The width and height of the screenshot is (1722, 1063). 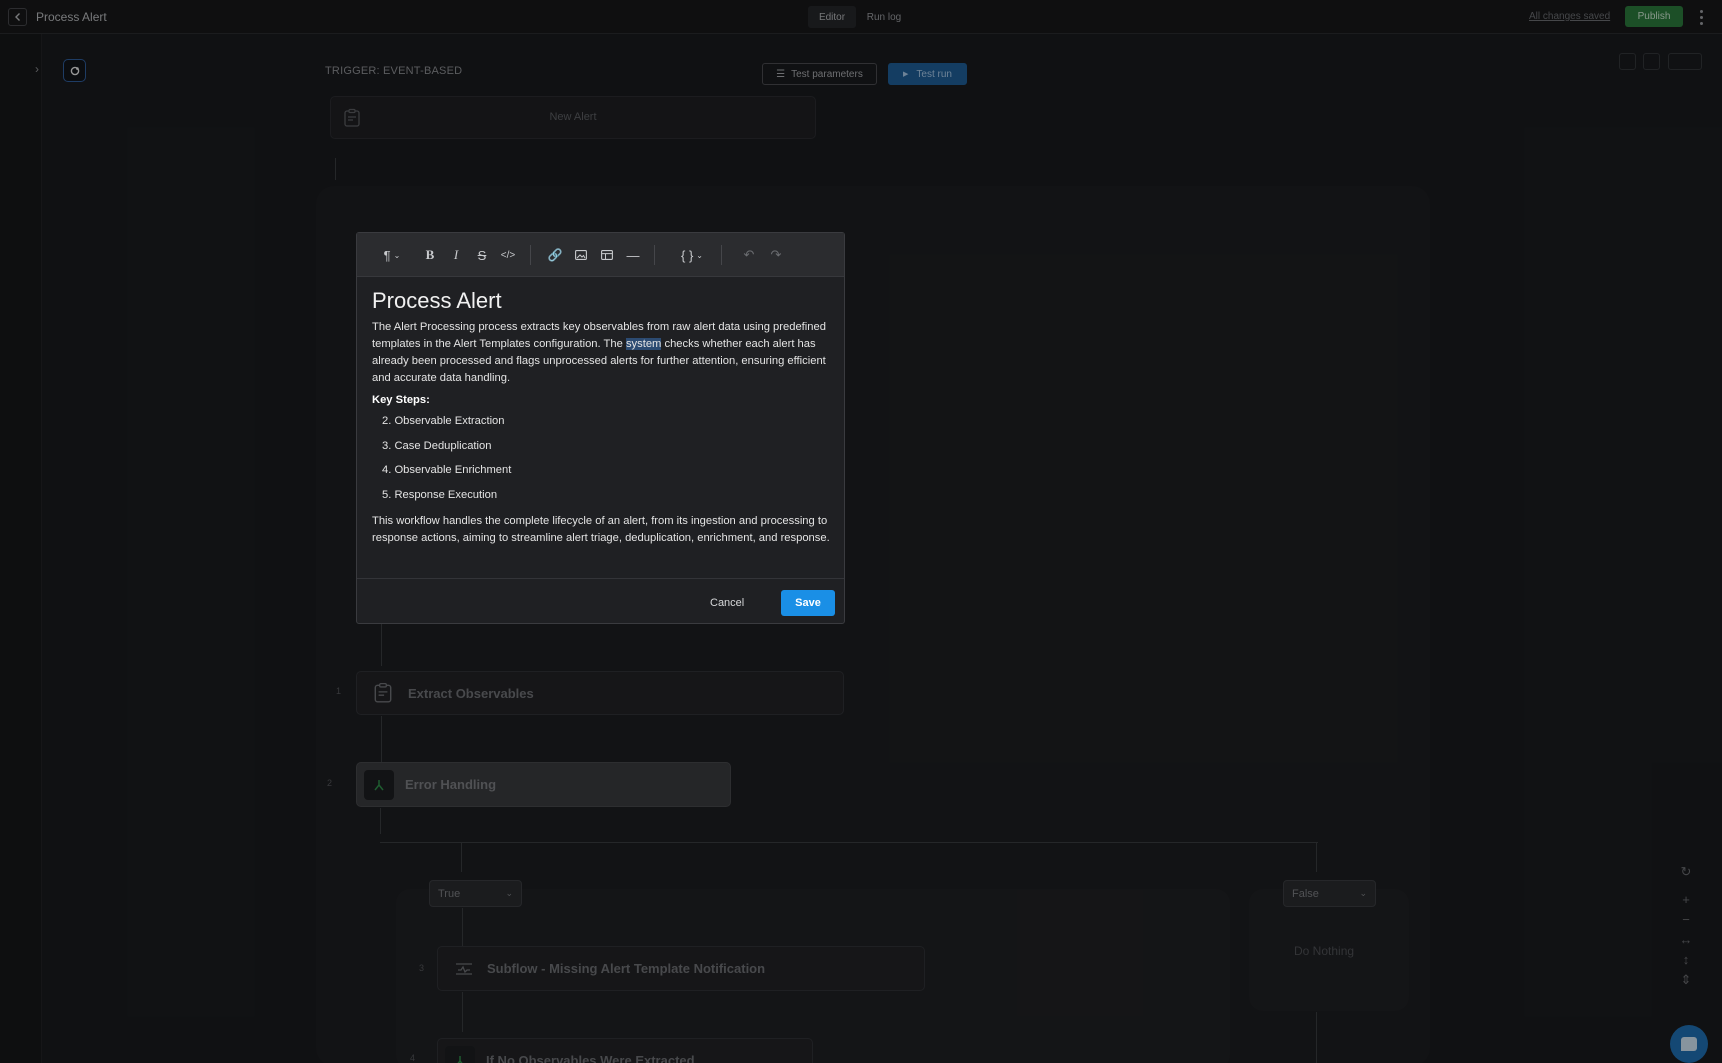 I want to click on image-icon, so click(x=581, y=255).